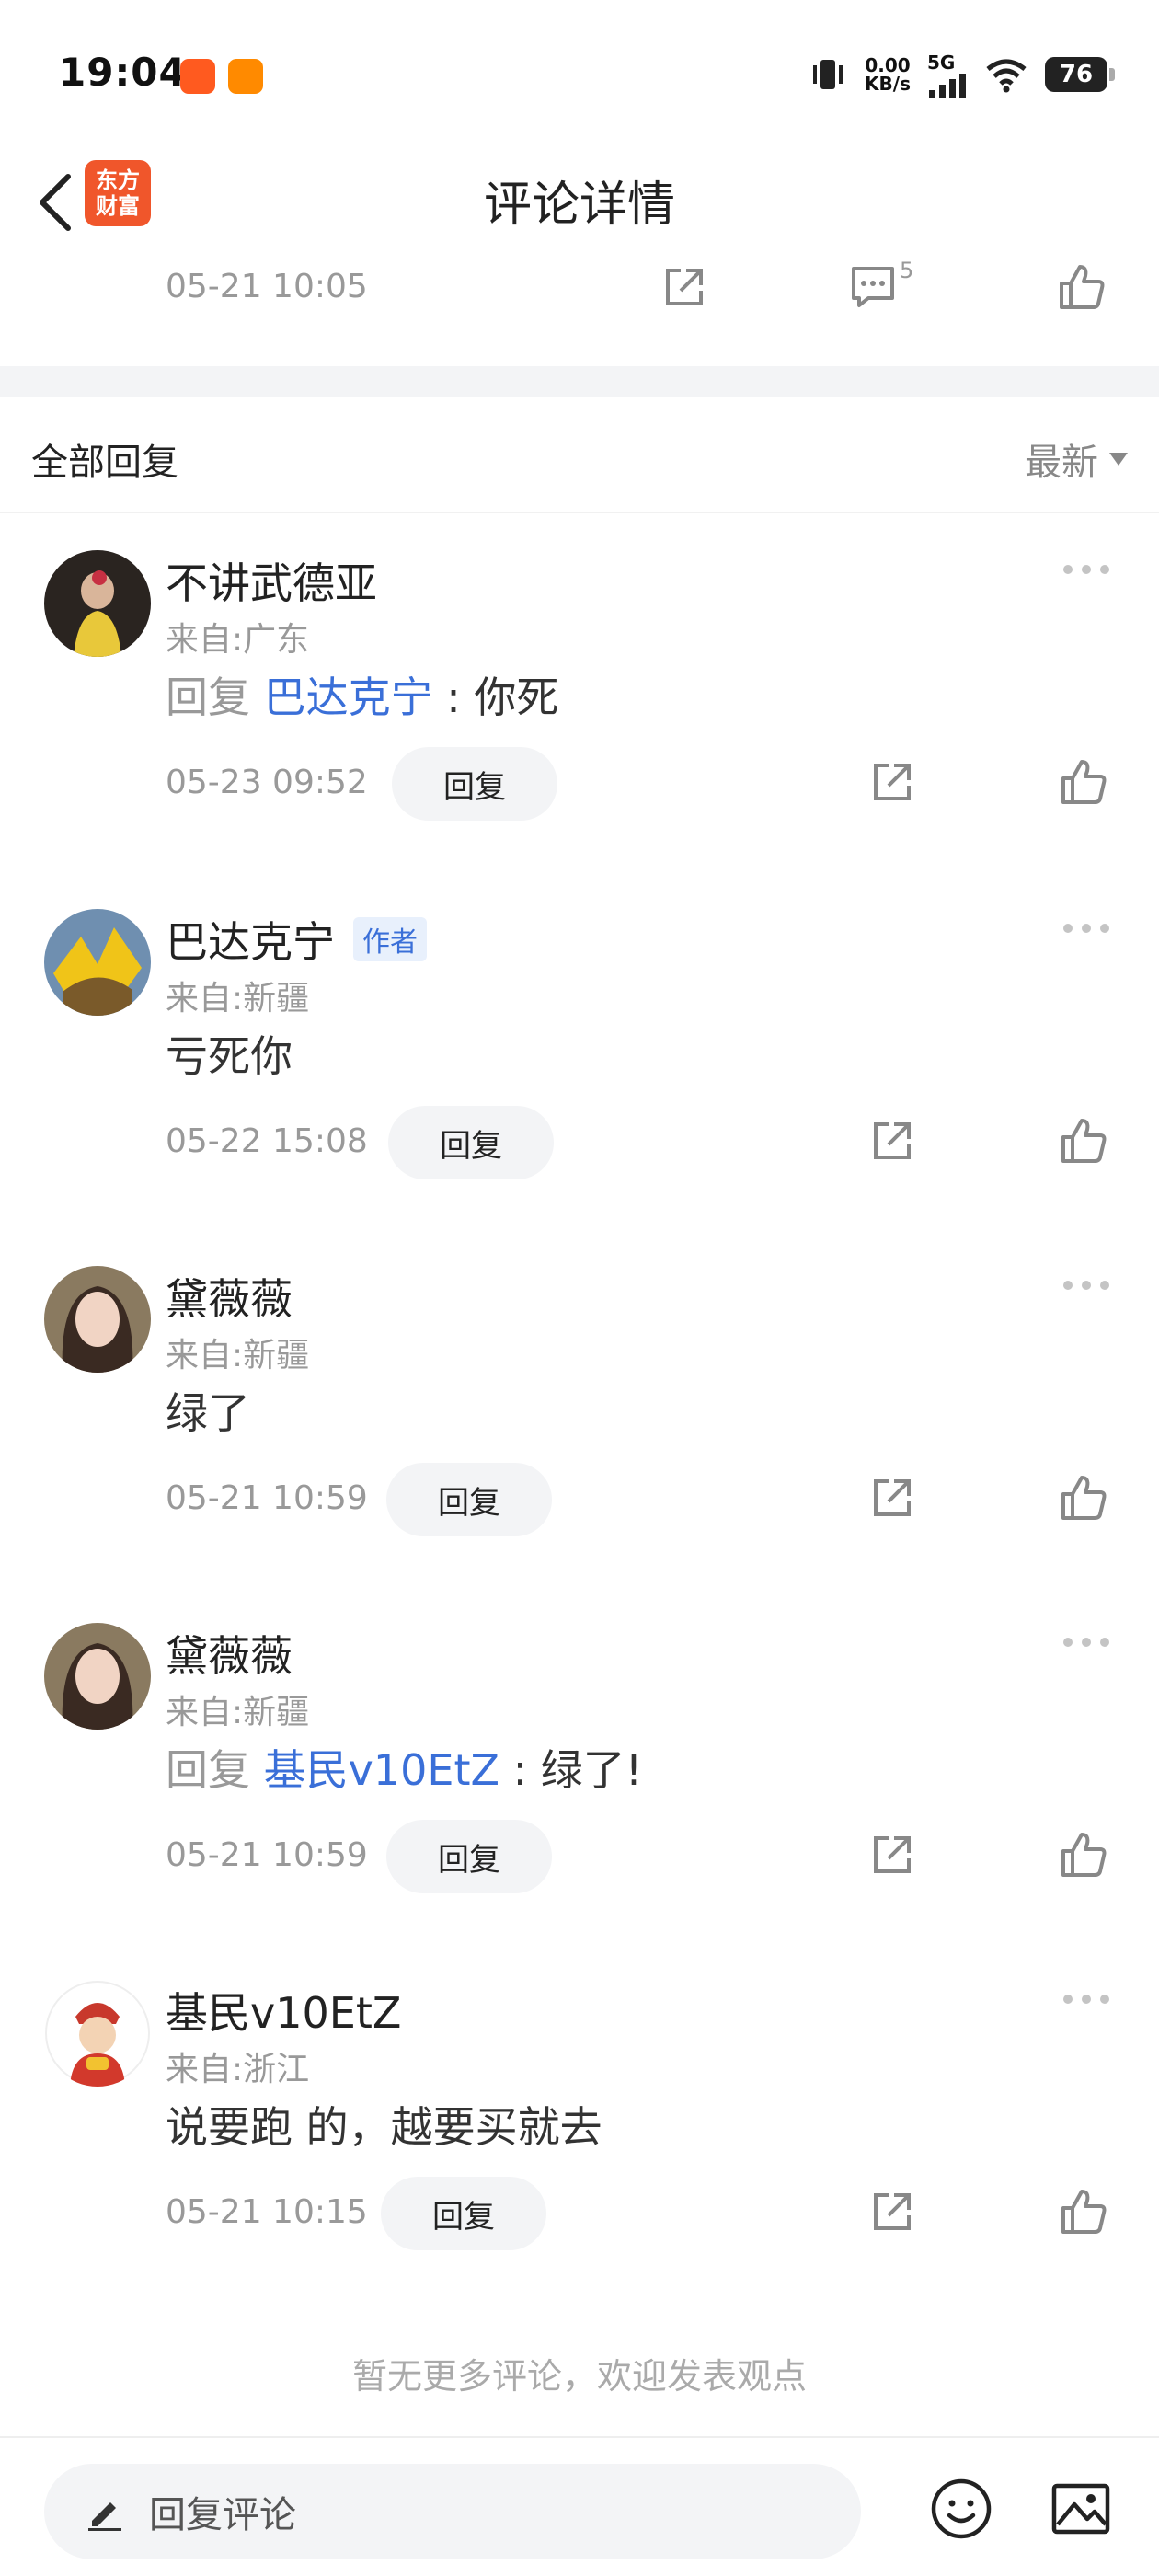 The image size is (1159, 2576). Describe the element at coordinates (283, 2010) in the screenshot. I see `username: 基民v10EtZ` at that location.